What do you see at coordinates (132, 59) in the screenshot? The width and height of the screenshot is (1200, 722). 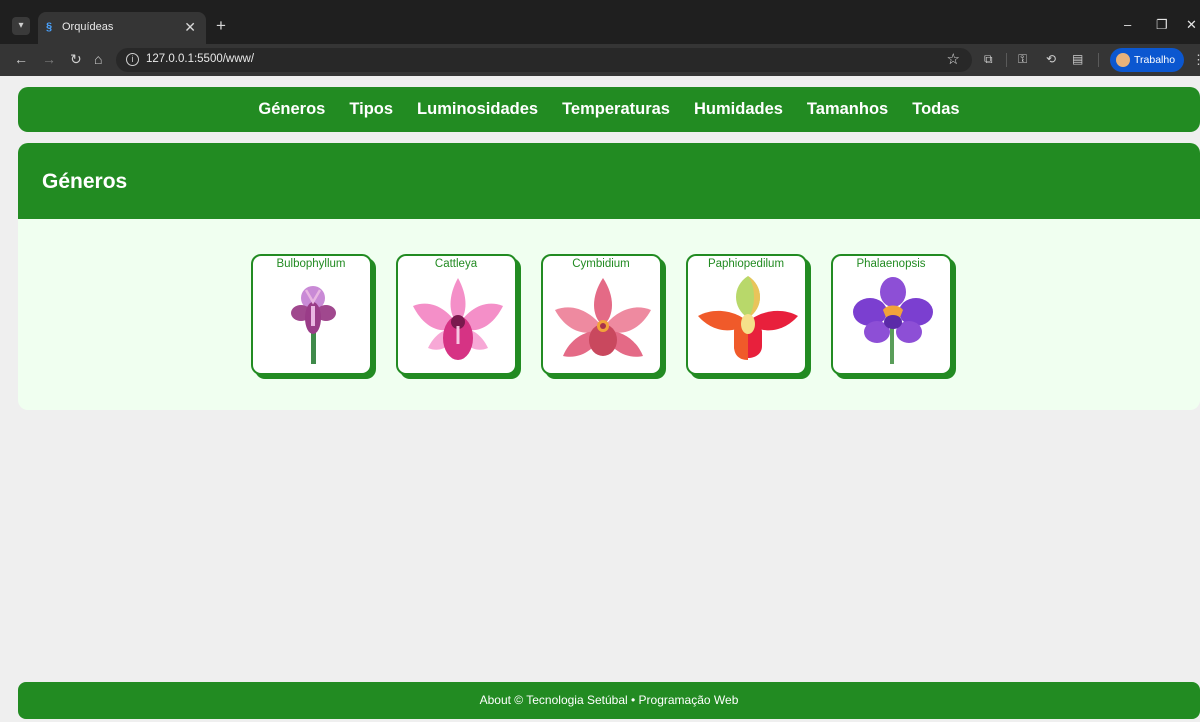 I see `site-info-icon: i` at bounding box center [132, 59].